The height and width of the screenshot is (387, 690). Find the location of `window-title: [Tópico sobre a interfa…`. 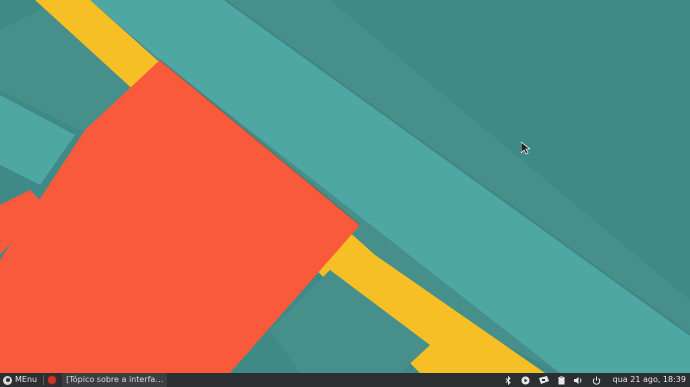

window-title: [Tópico sobre a interfa… is located at coordinates (115, 379).